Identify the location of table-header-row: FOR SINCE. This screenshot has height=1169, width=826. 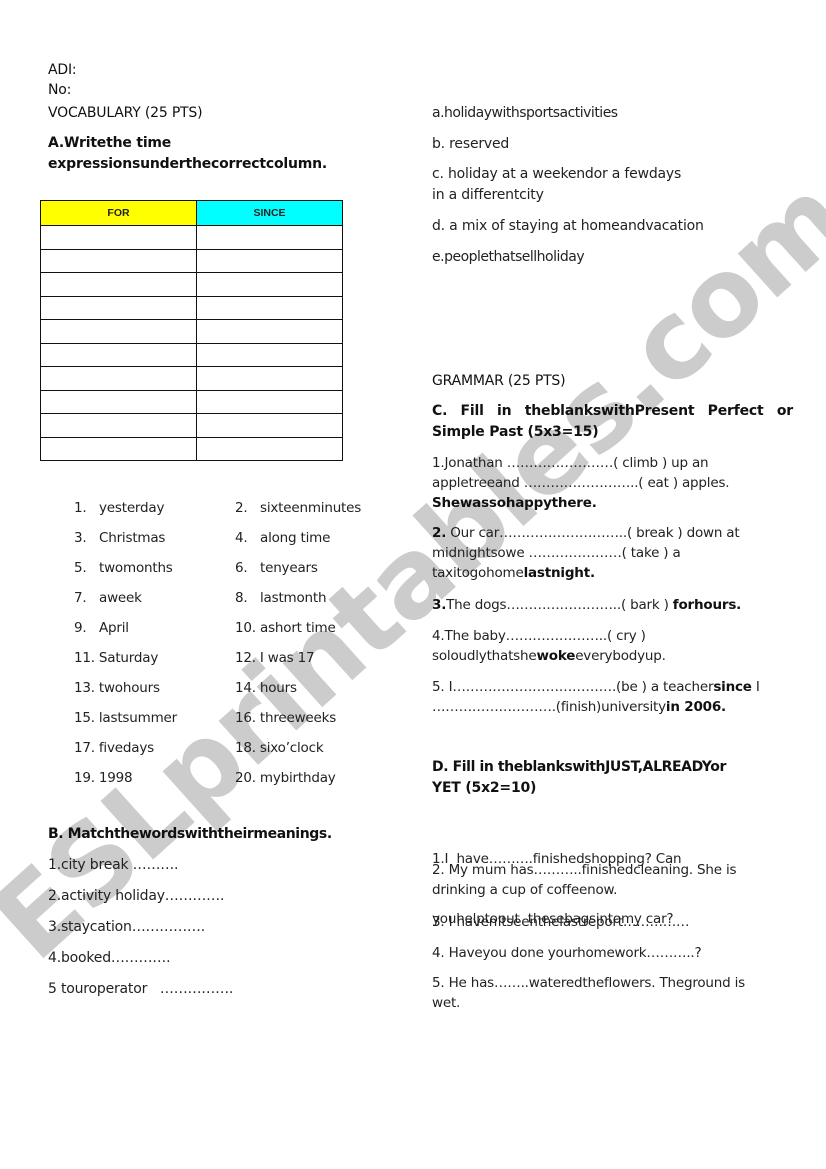
(191, 213).